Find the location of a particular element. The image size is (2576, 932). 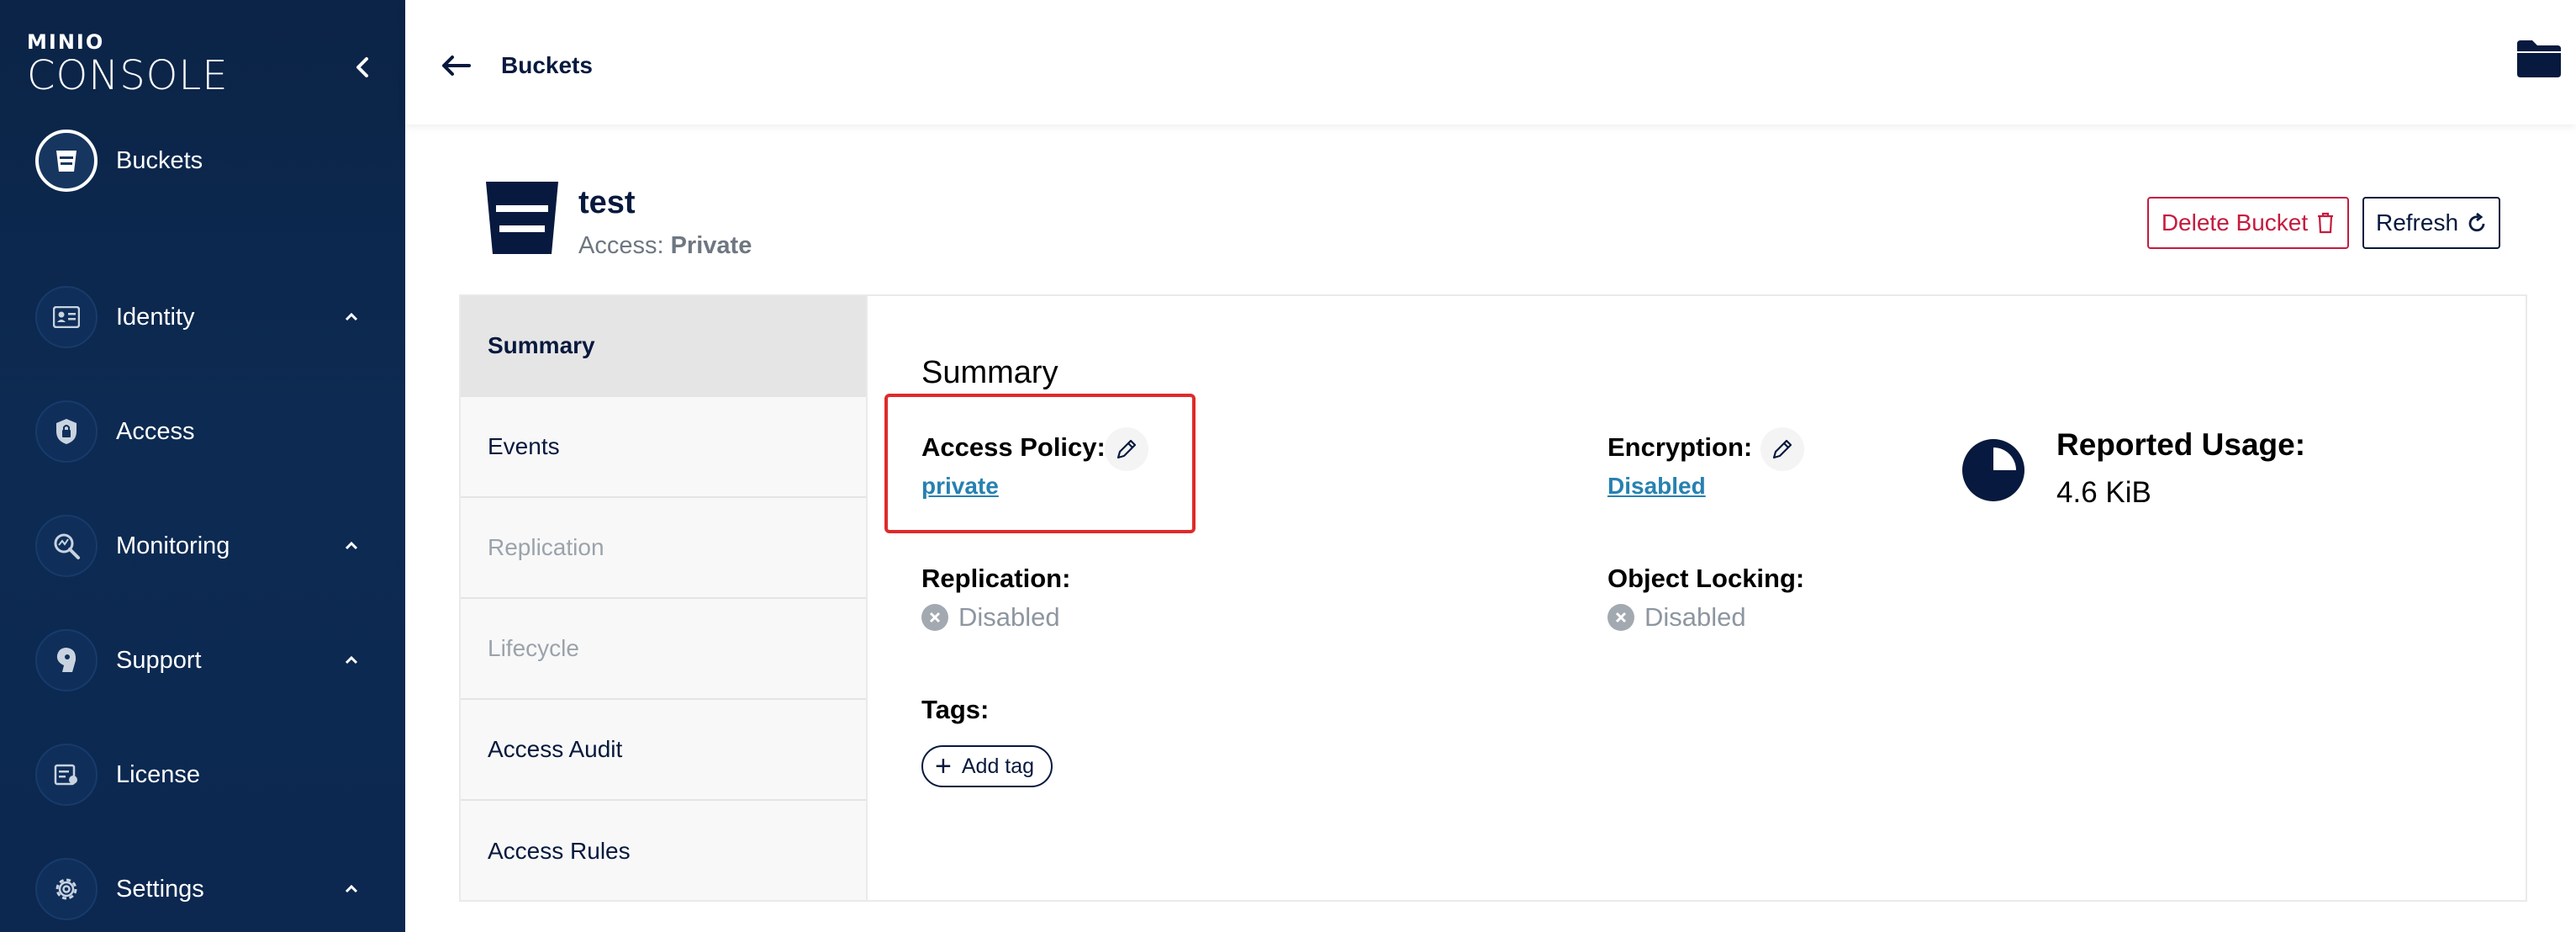

support-icon is located at coordinates (66, 660).